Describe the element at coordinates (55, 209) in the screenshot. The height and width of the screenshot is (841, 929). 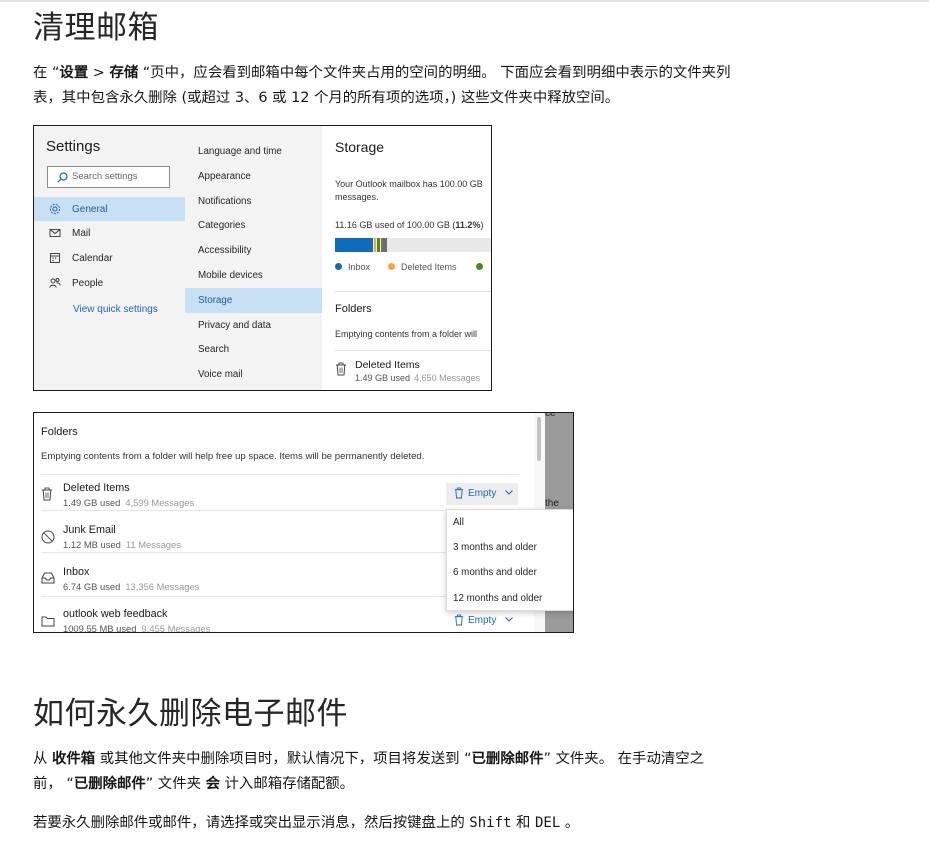
I see `gear-icon` at that location.